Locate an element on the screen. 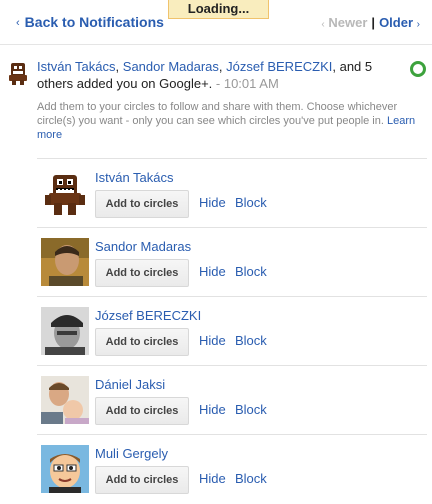  older-link: Older › is located at coordinates (399, 22).